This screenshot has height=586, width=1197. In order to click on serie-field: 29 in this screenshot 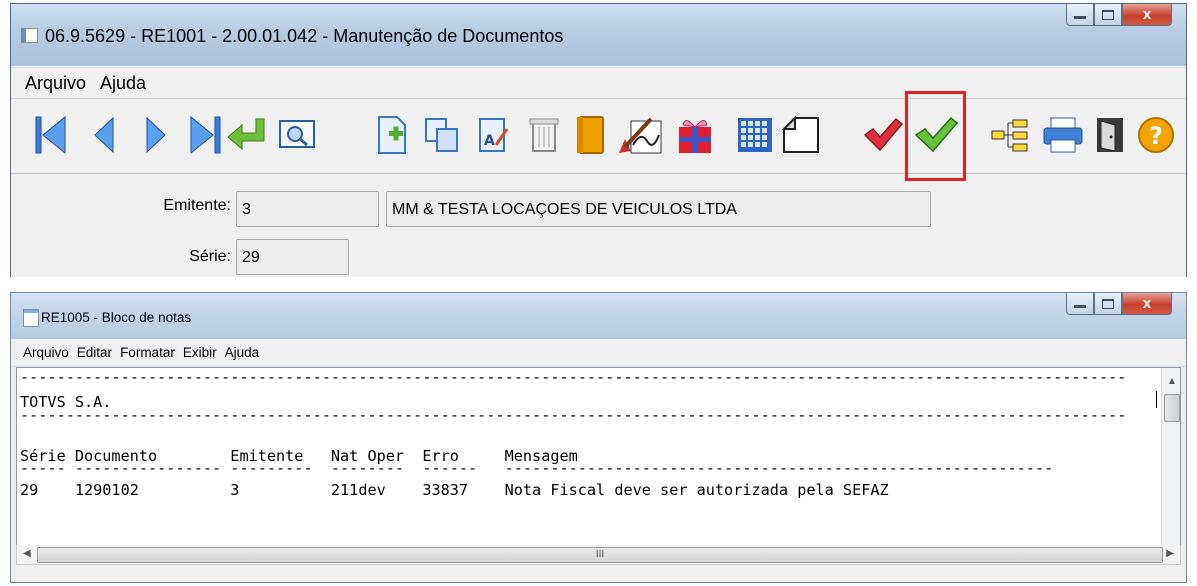, I will do `click(292, 257)`.